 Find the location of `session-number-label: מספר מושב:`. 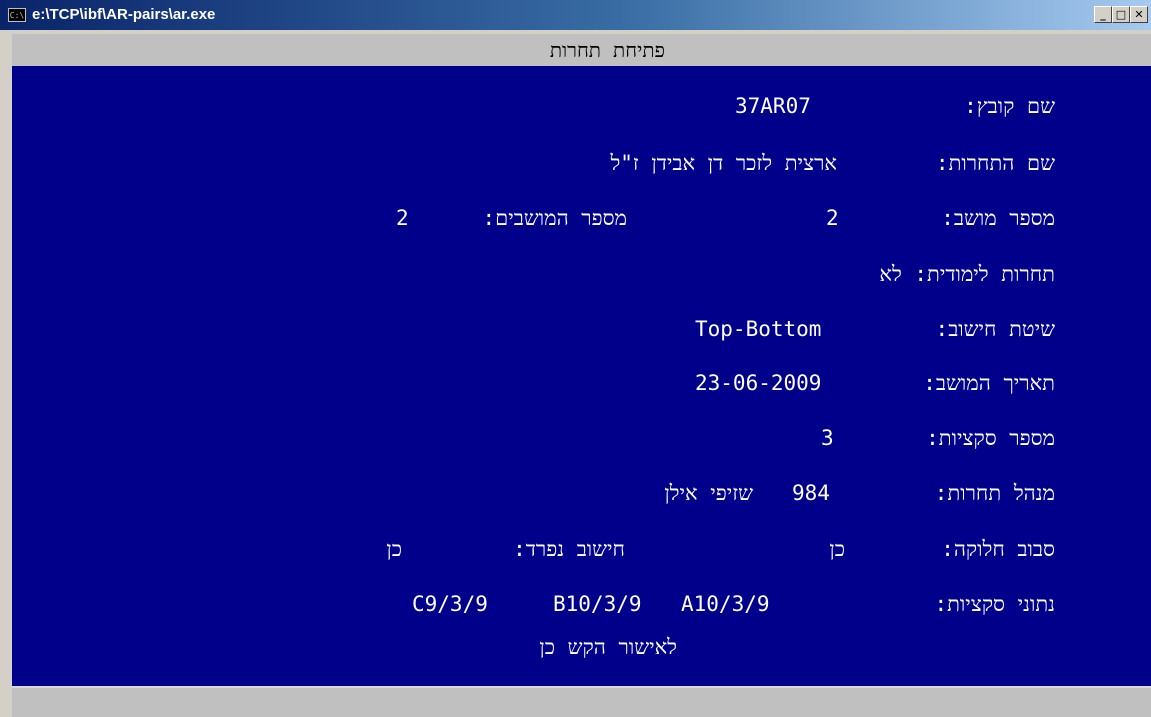

session-number-label: מספר מושב: is located at coordinates (998, 218).